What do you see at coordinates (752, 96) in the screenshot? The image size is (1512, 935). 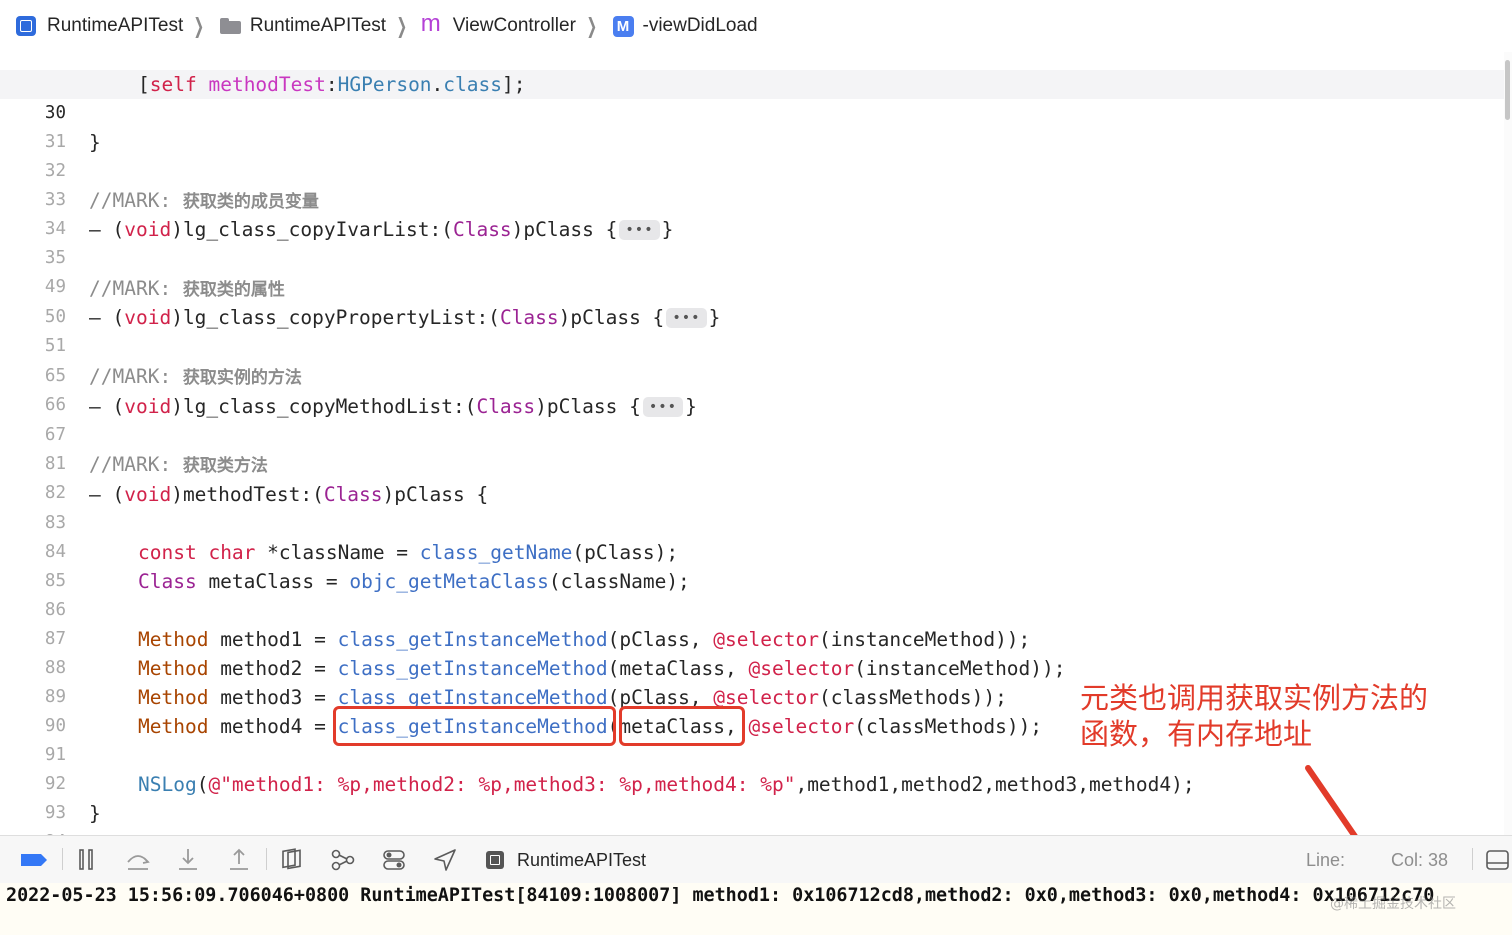 I see `code-line-current: 30 [self methodTest:HGPerson.class];` at bounding box center [752, 96].